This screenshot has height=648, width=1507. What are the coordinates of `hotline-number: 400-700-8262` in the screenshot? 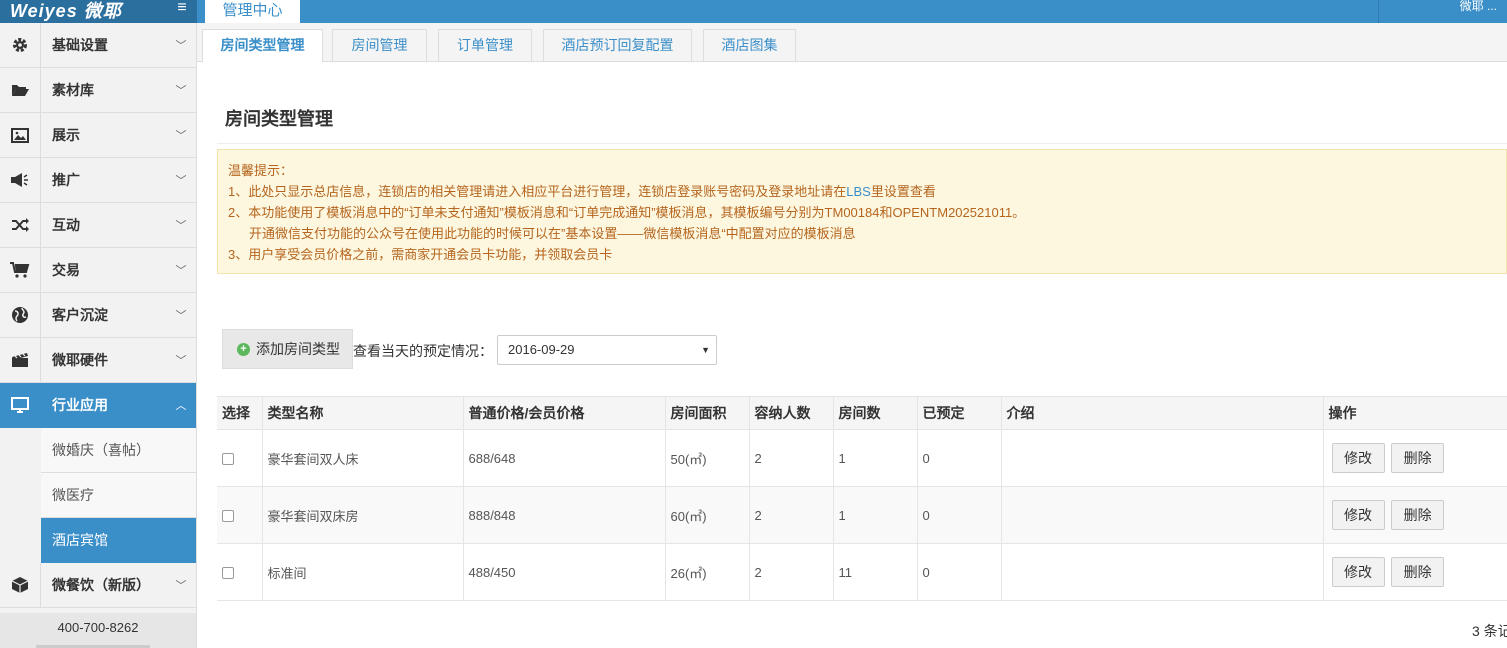 It's located at (98, 627).